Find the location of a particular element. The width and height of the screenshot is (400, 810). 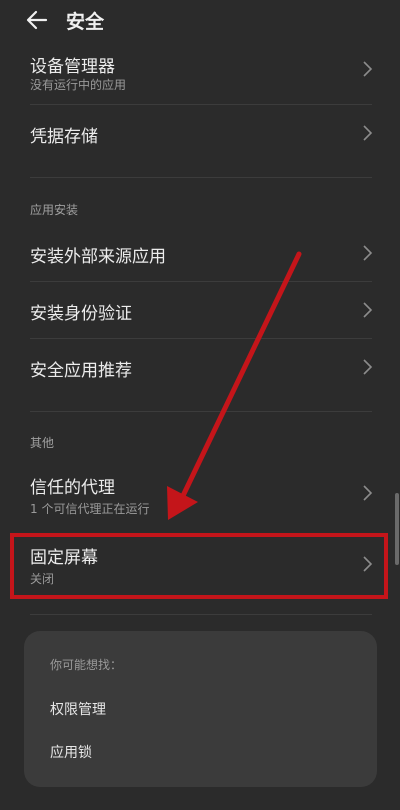

trust-agents-subtitle: 1 个可信代理正在运行 is located at coordinates (90, 509).